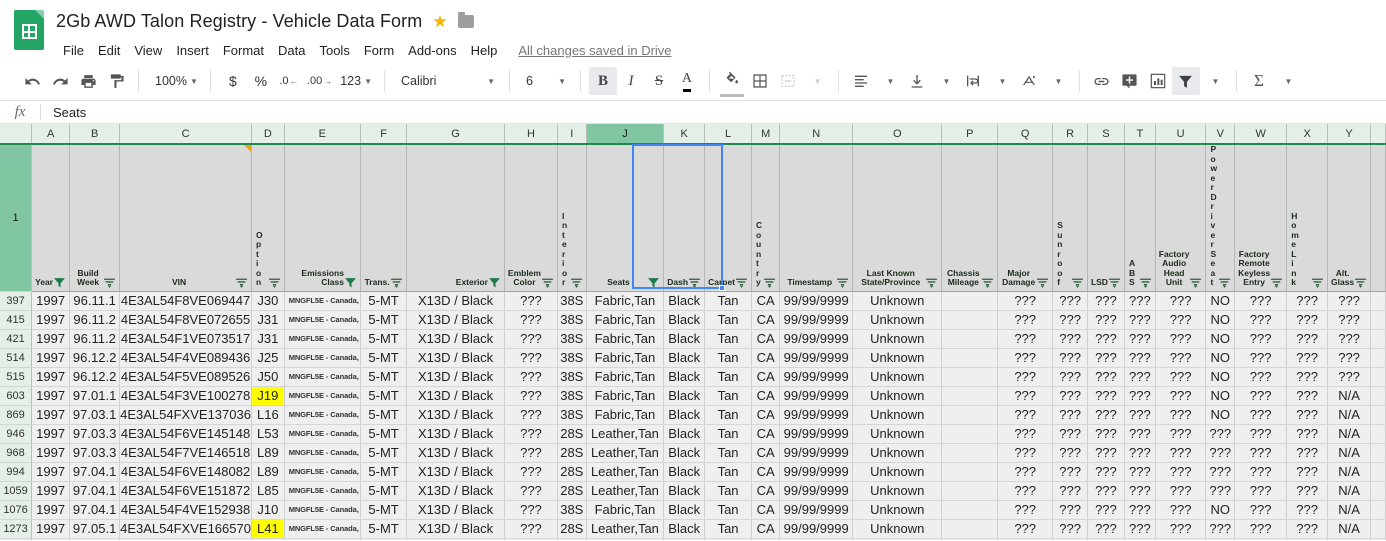  I want to click on cell-V1451: ???, so click(1220, 539).